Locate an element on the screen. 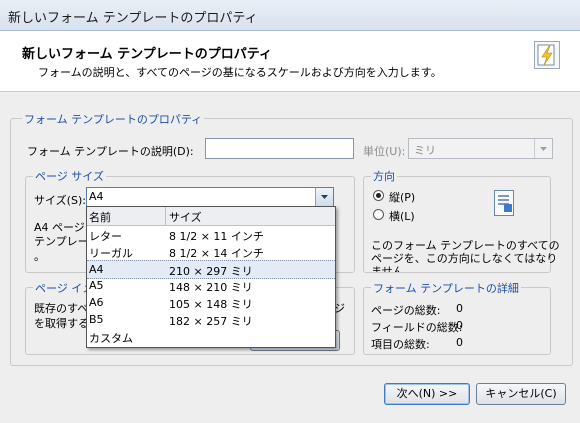 This screenshot has width=580, height=423. dropdown-row-size: 8 1/2 × 11 インチ is located at coordinates (216, 236).